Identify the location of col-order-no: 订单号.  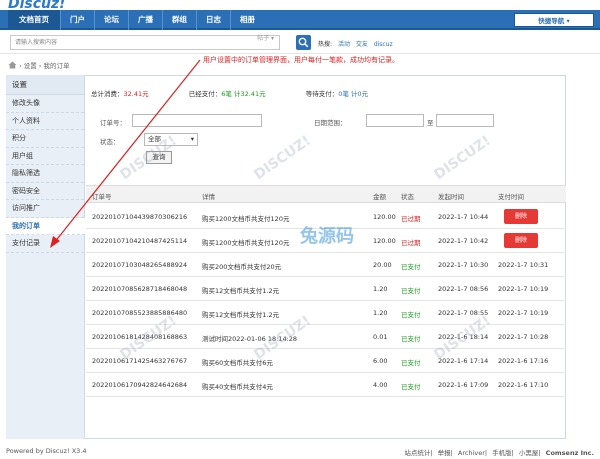
(102, 197).